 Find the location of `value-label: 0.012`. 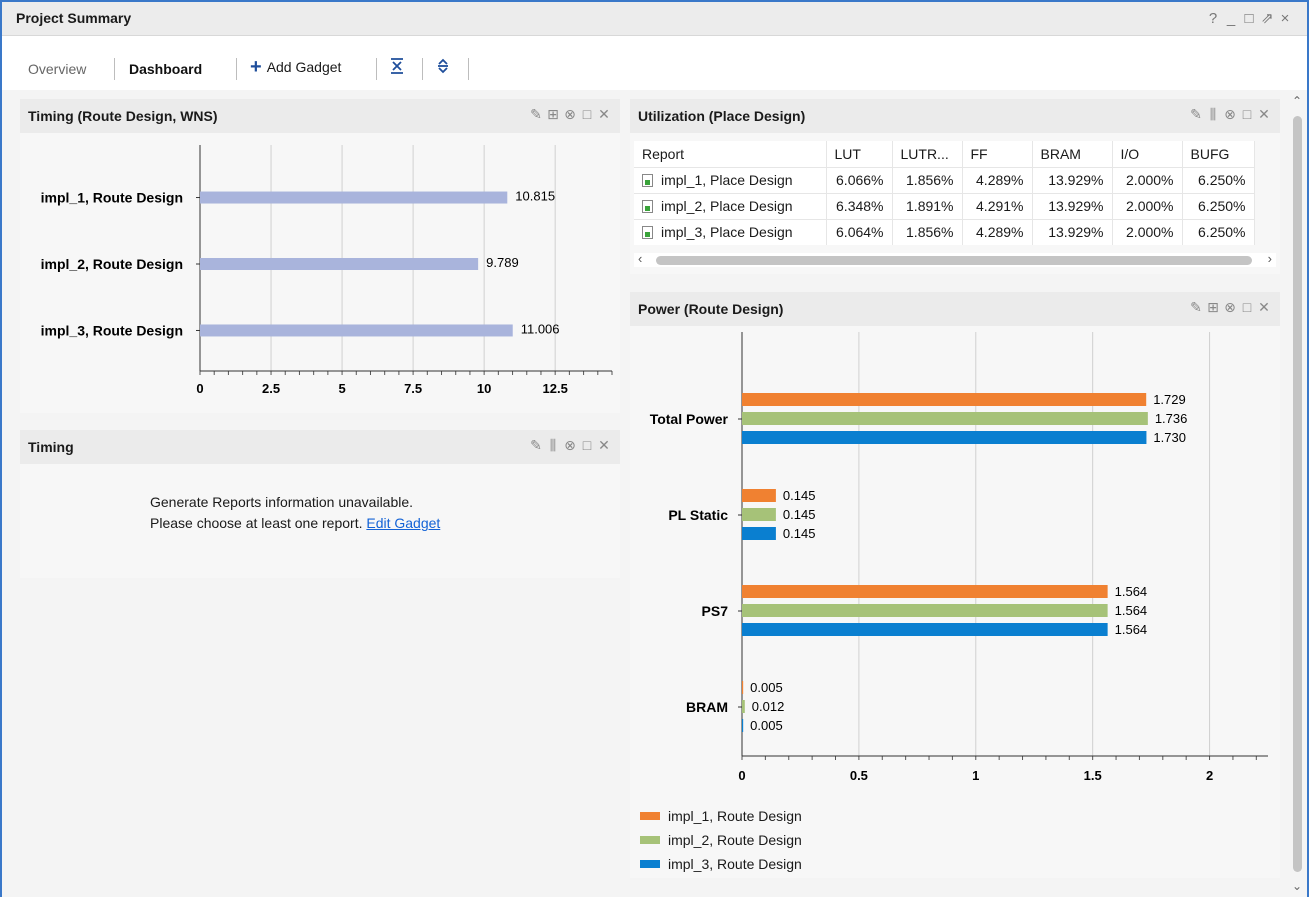

value-label: 0.012 is located at coordinates (768, 706).